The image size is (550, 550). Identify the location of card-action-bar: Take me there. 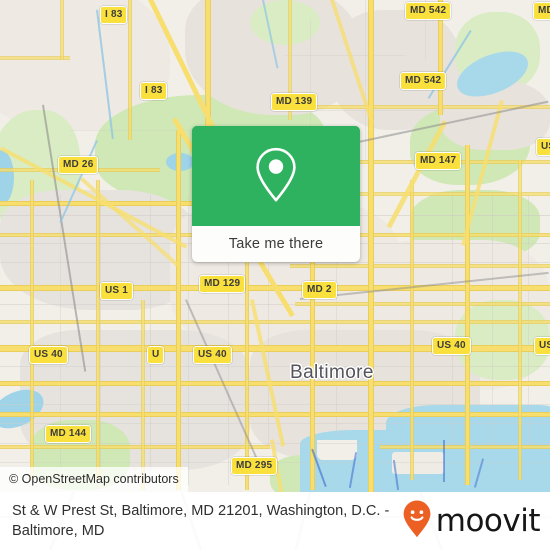
(276, 244).